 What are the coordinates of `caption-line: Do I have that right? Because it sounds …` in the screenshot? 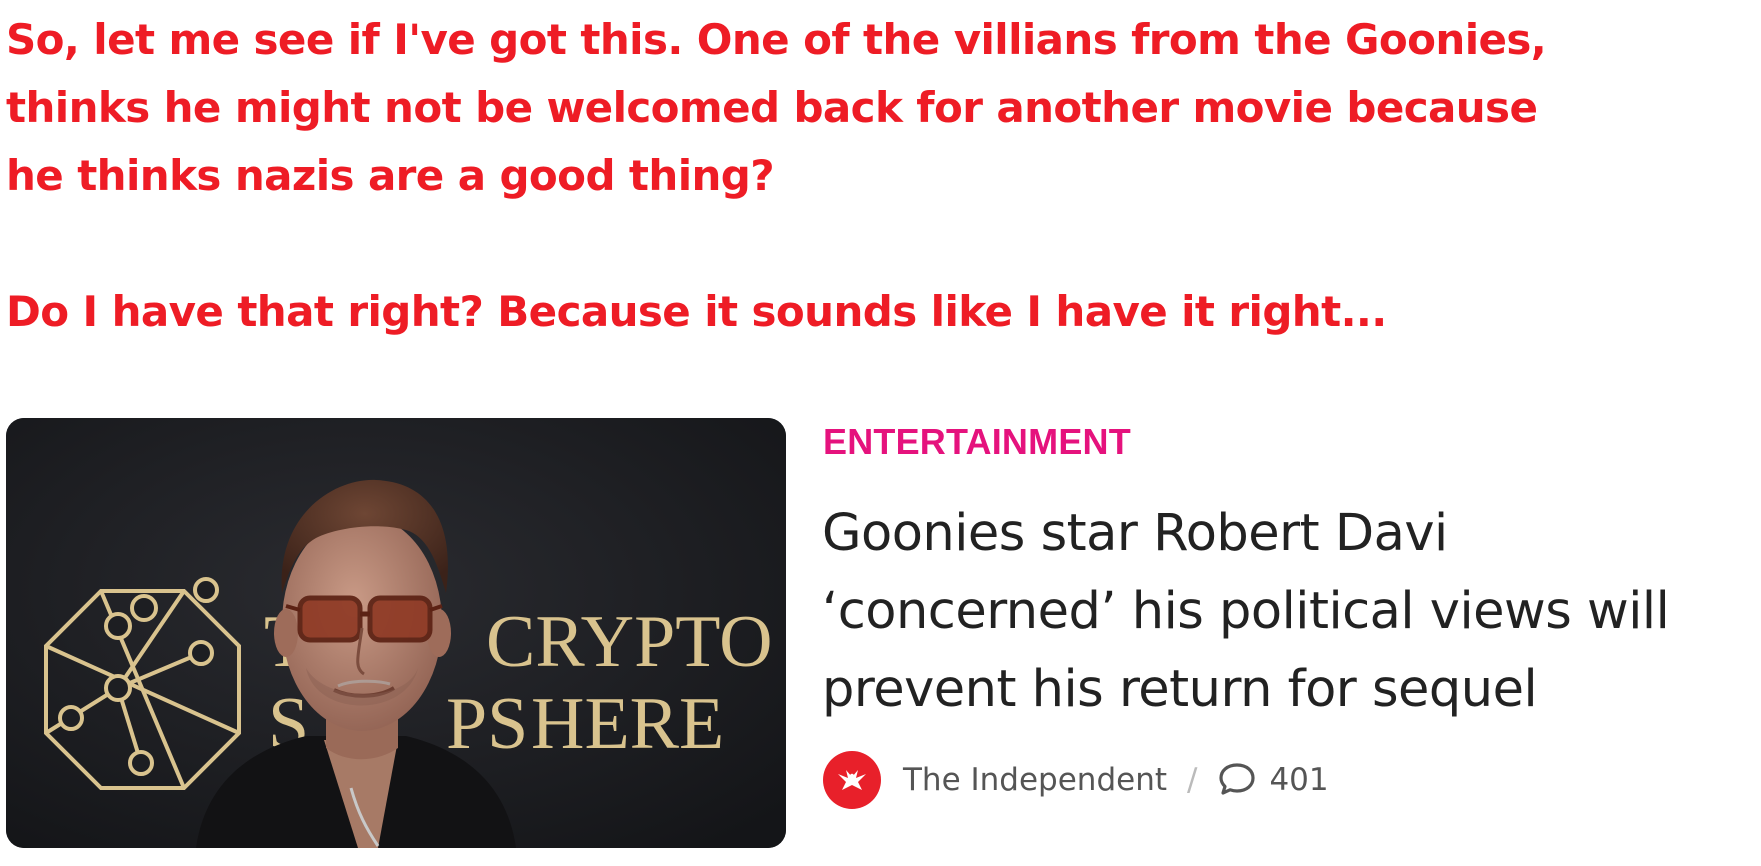 It's located at (696, 311).